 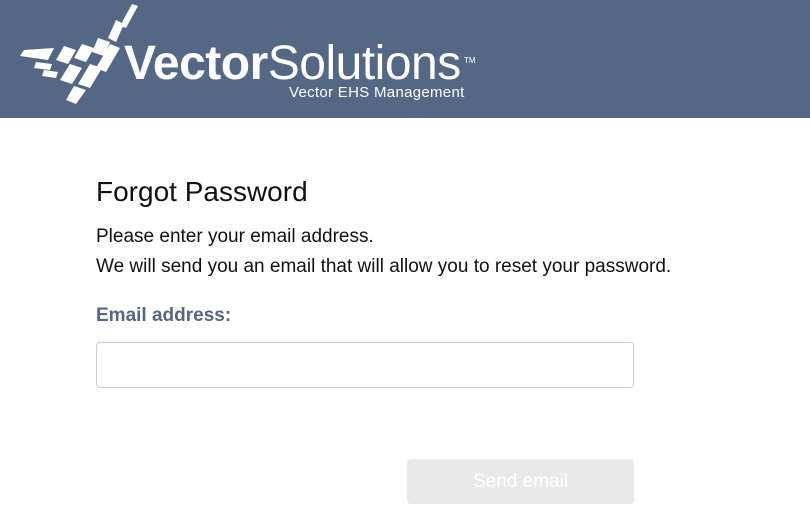 I want to click on instruction-line-1: Please enter your email address., so click(x=235, y=236).